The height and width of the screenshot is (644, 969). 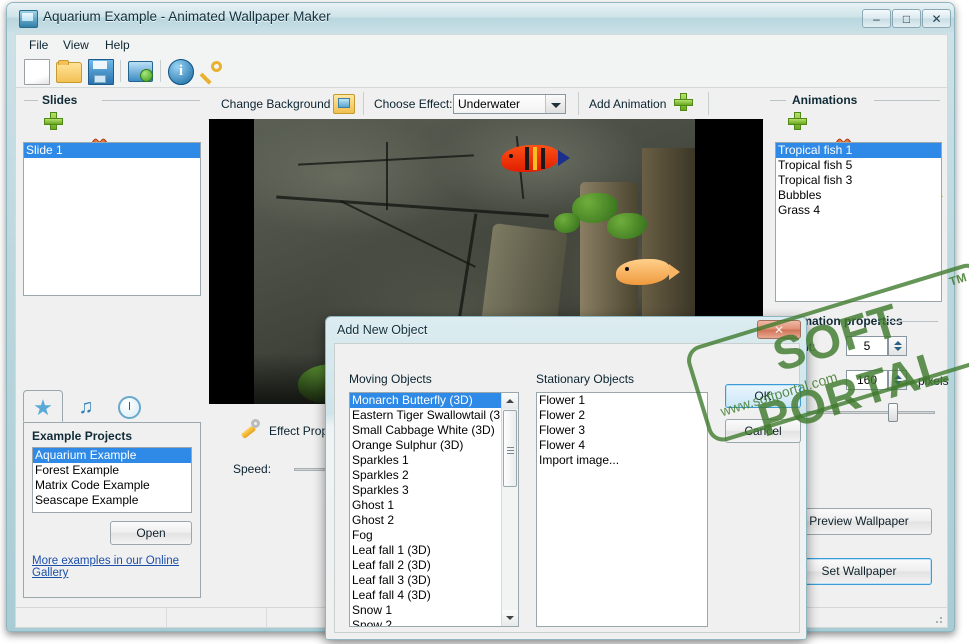 What do you see at coordinates (426, 475) in the screenshot?
I see `list-item: Sparkles 2` at bounding box center [426, 475].